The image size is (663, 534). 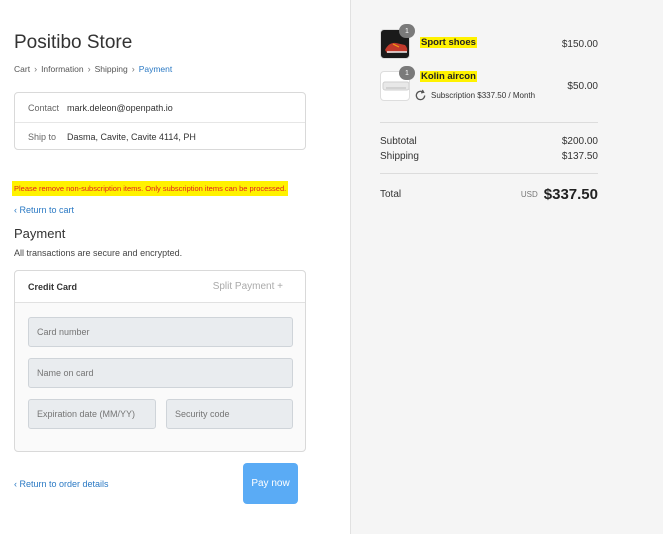 What do you see at coordinates (160, 287) in the screenshot?
I see `payment-method-header: Credit Card Split Payment +` at bounding box center [160, 287].